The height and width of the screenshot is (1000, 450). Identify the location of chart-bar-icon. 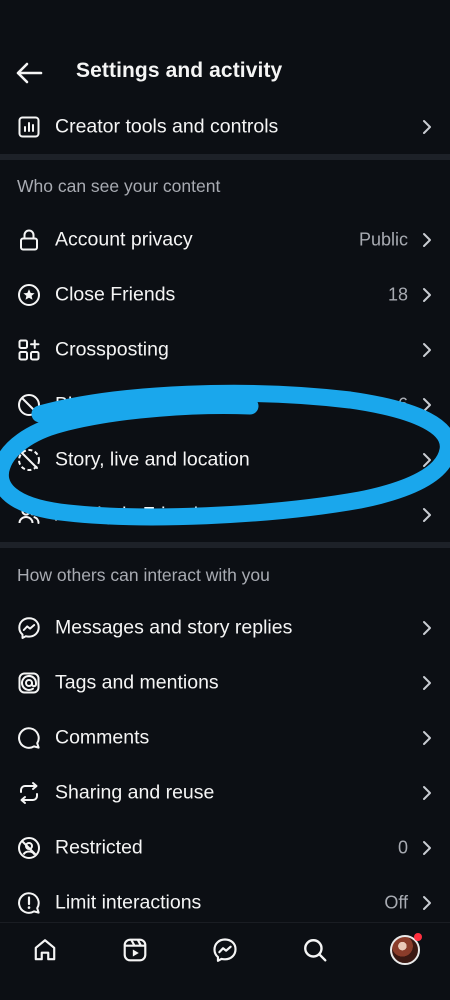
(29, 127).